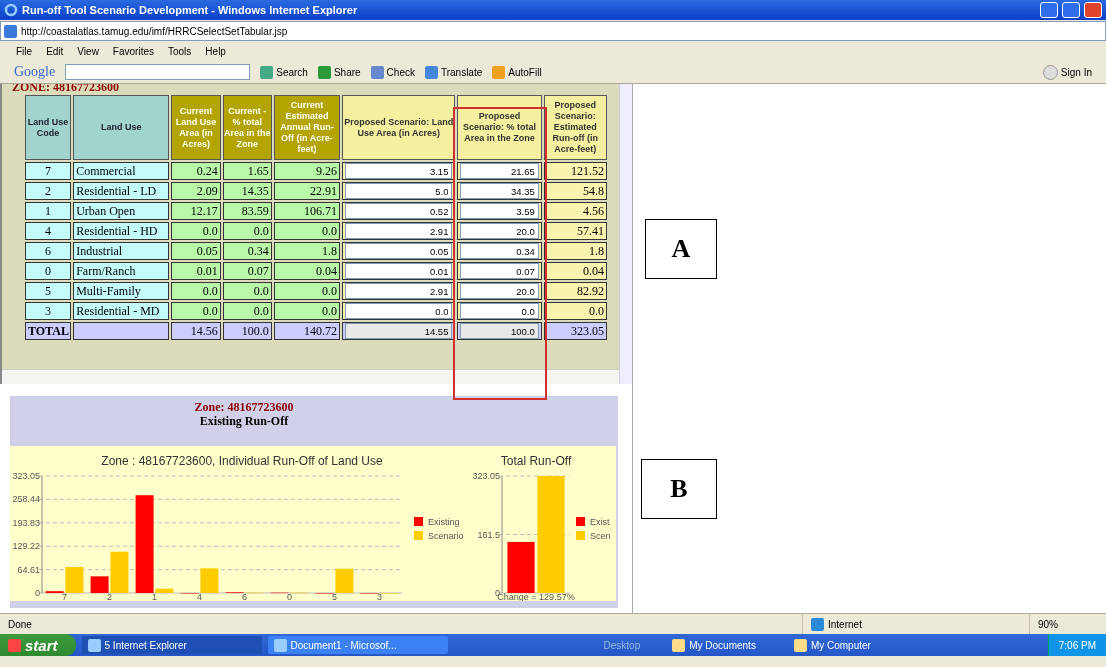 This screenshot has height=667, width=1106. Describe the element at coordinates (1093, 10) in the screenshot. I see `close-button` at that location.